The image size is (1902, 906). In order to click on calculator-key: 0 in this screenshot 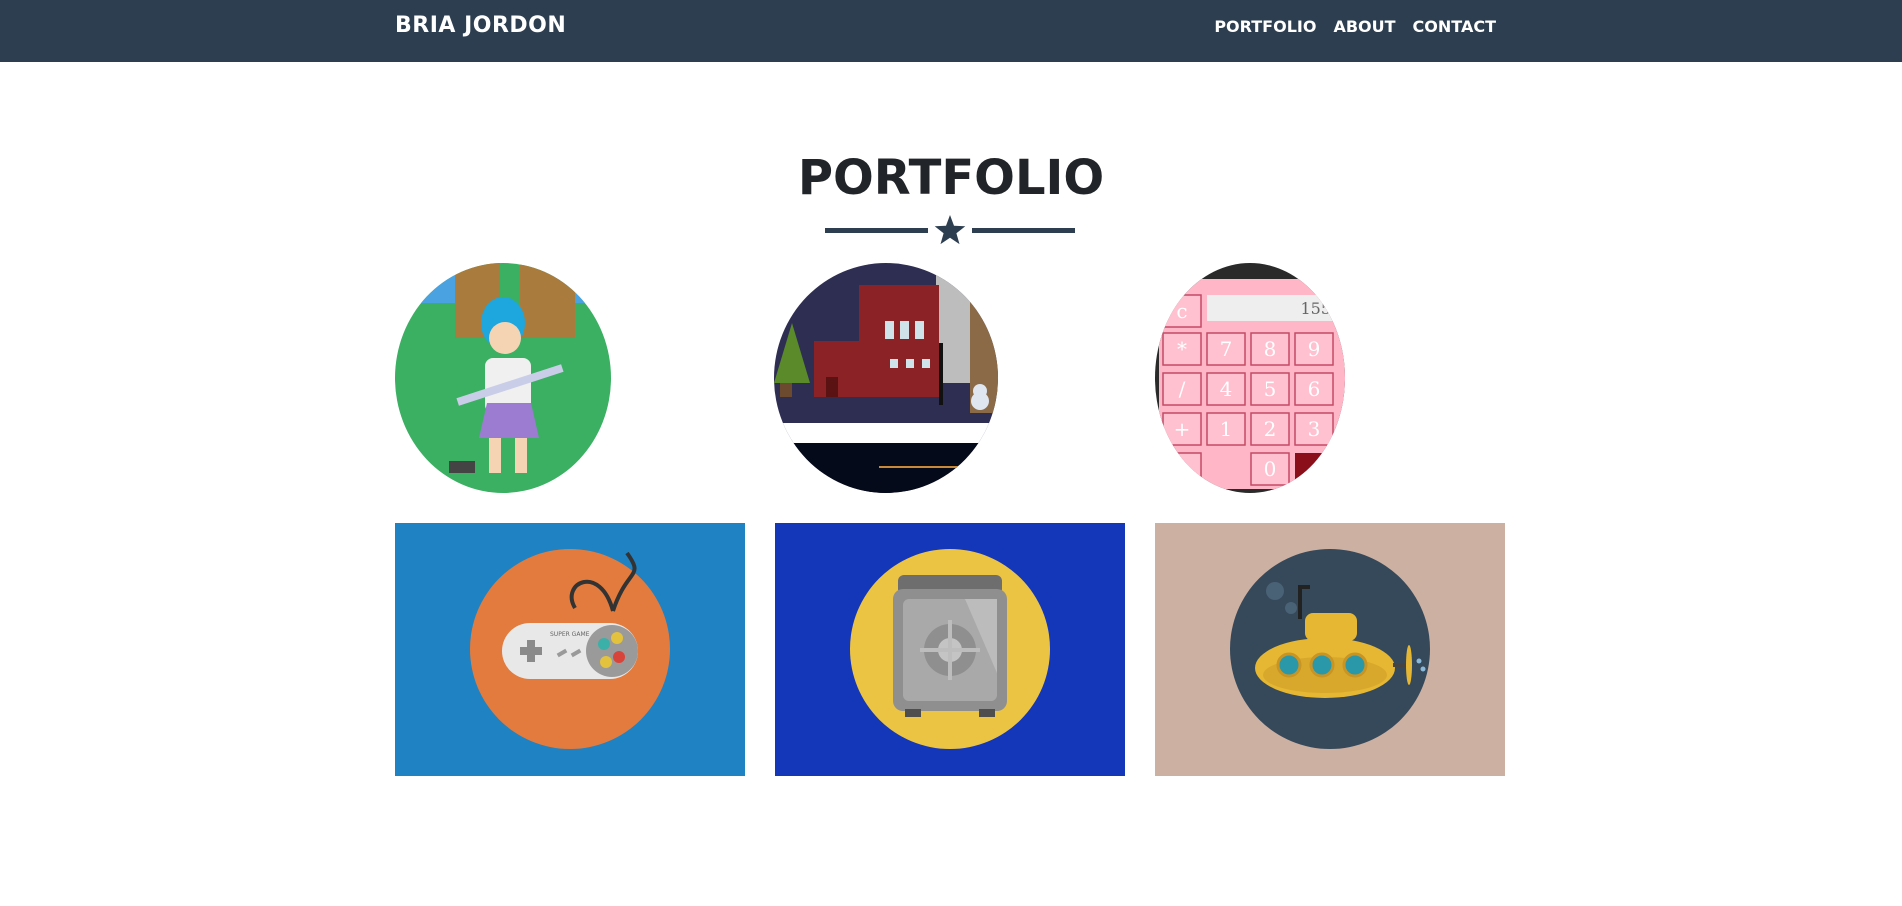, I will do `click(1270, 469)`.